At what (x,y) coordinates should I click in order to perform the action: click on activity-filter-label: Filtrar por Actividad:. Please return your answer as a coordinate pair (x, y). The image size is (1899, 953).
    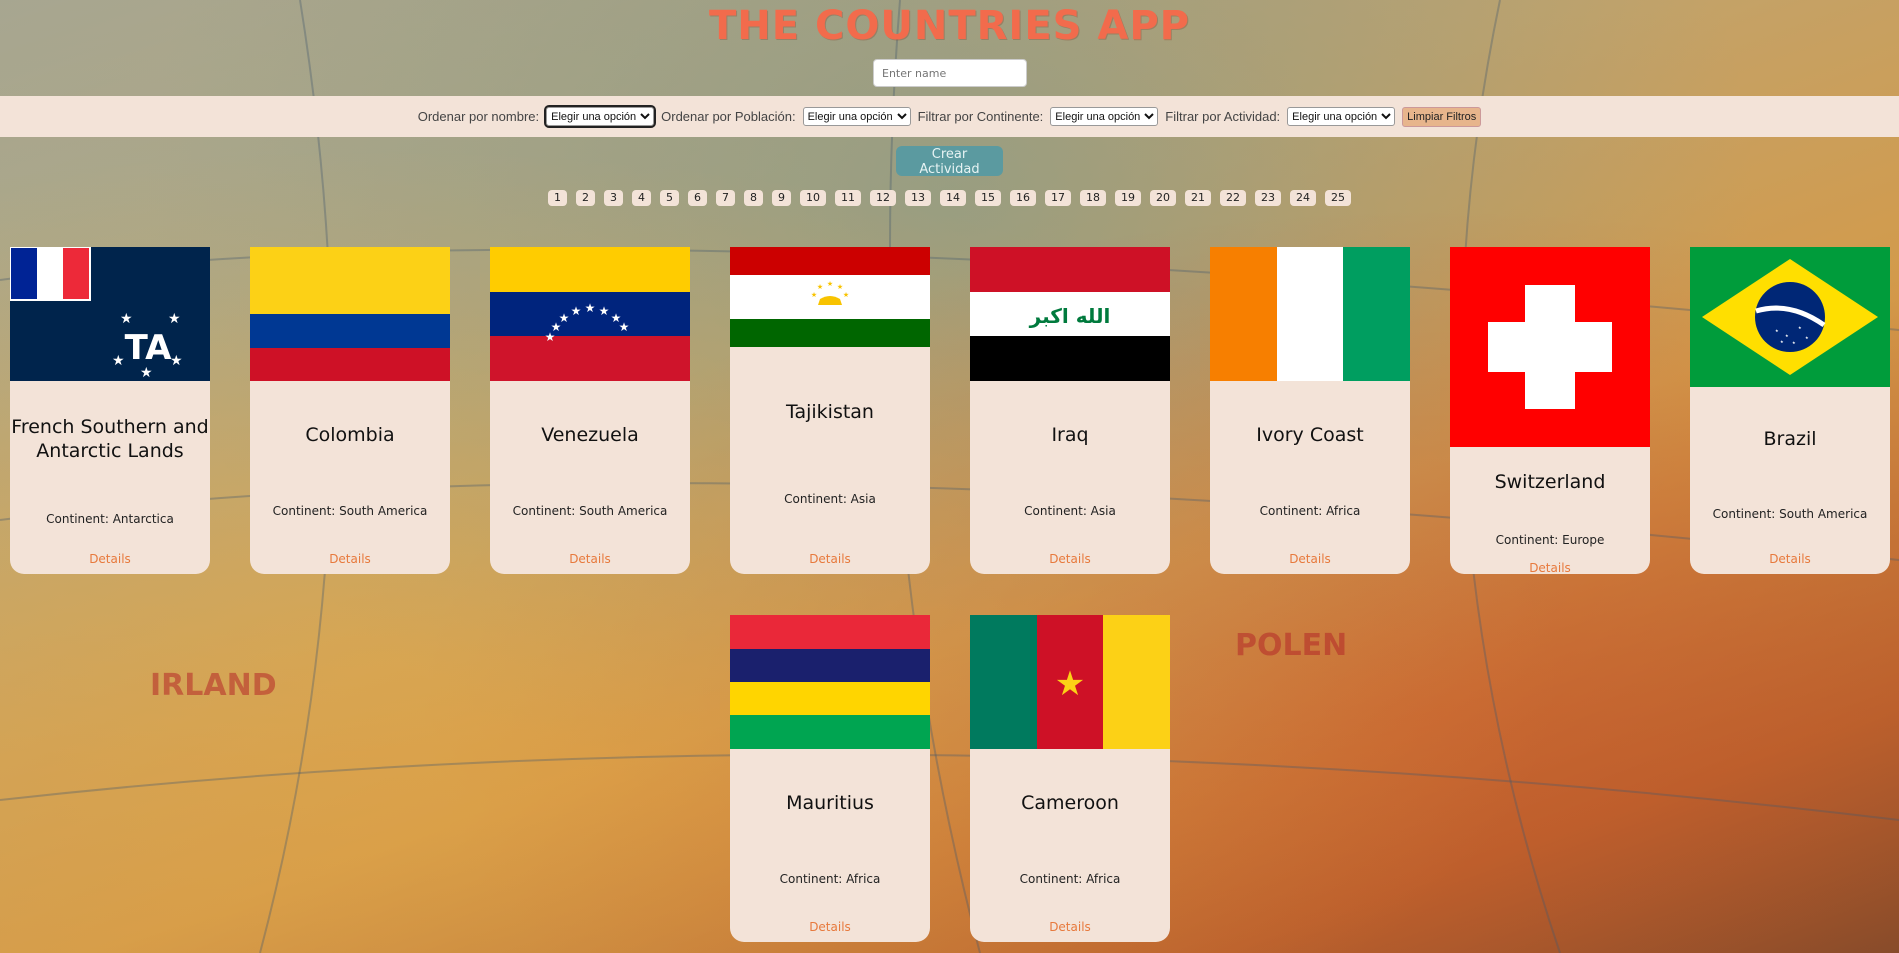
    Looking at the image, I should click on (1223, 116).